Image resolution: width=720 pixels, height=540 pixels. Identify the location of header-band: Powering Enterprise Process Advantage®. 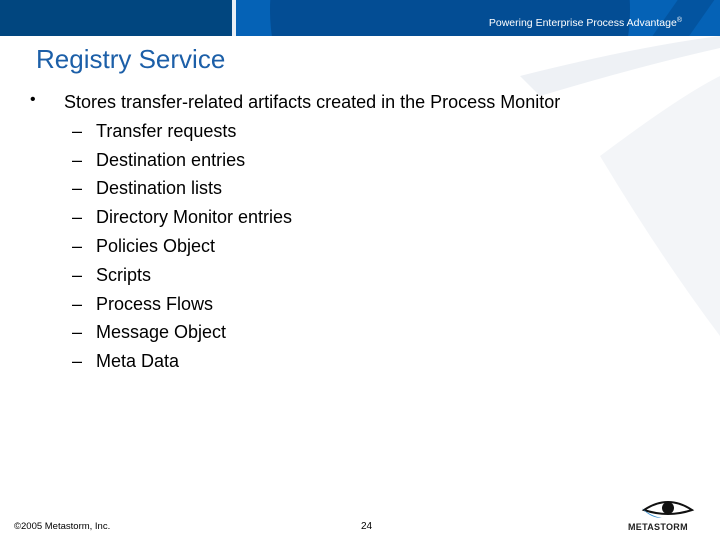
(360, 18).